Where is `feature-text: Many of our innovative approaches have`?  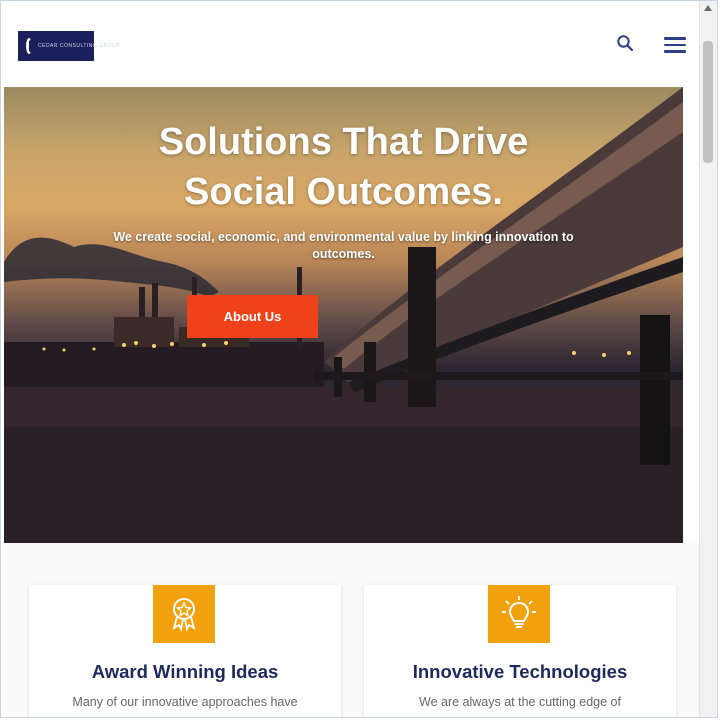 feature-text: Many of our innovative approaches have is located at coordinates (185, 702).